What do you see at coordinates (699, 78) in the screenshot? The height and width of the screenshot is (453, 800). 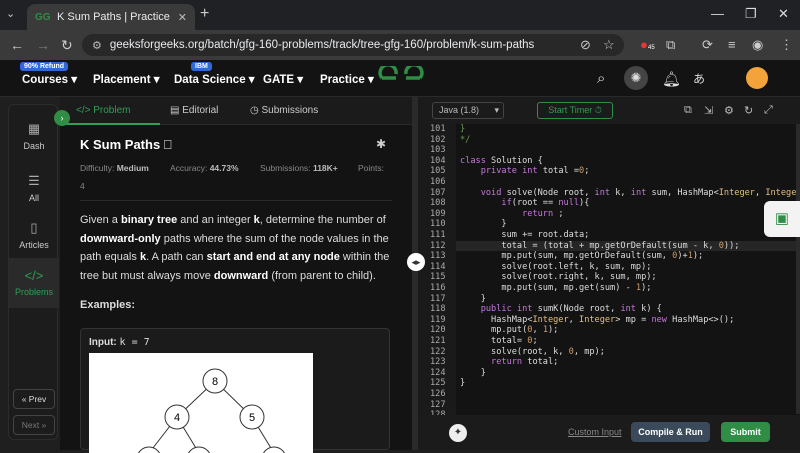 I see `translate-icon: あ` at bounding box center [699, 78].